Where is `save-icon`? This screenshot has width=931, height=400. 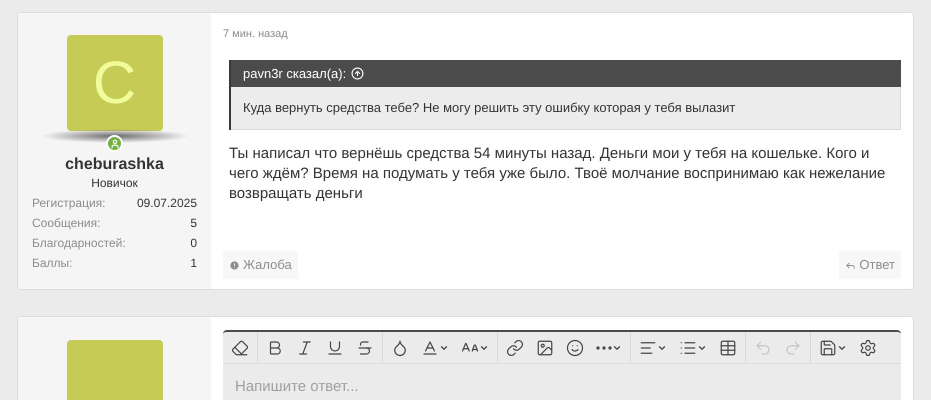 save-icon is located at coordinates (828, 347).